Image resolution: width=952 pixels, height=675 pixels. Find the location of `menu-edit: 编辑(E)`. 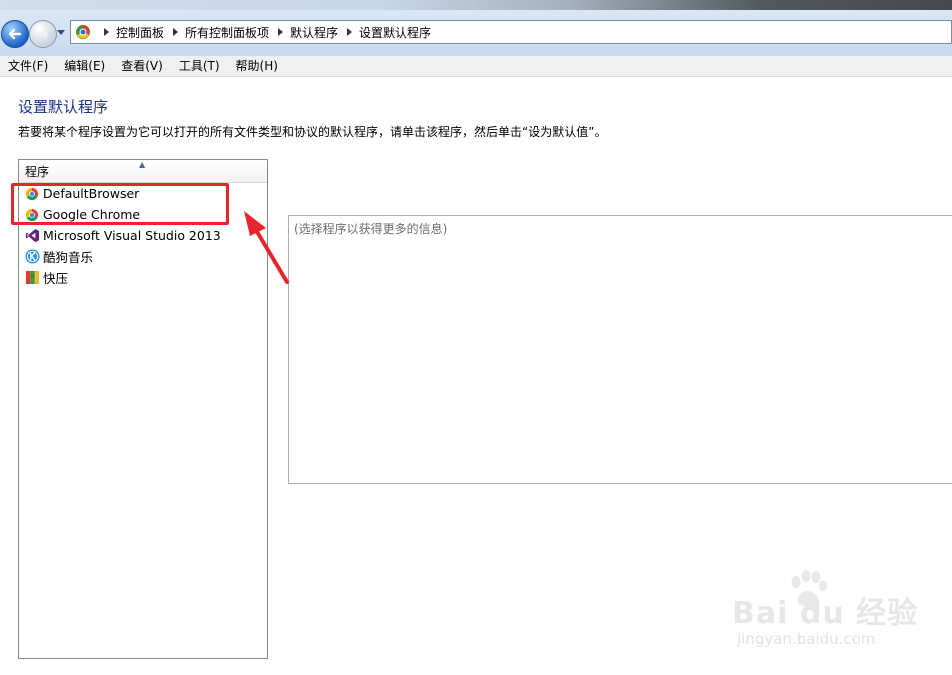

menu-edit: 编辑(E) is located at coordinates (84, 66).